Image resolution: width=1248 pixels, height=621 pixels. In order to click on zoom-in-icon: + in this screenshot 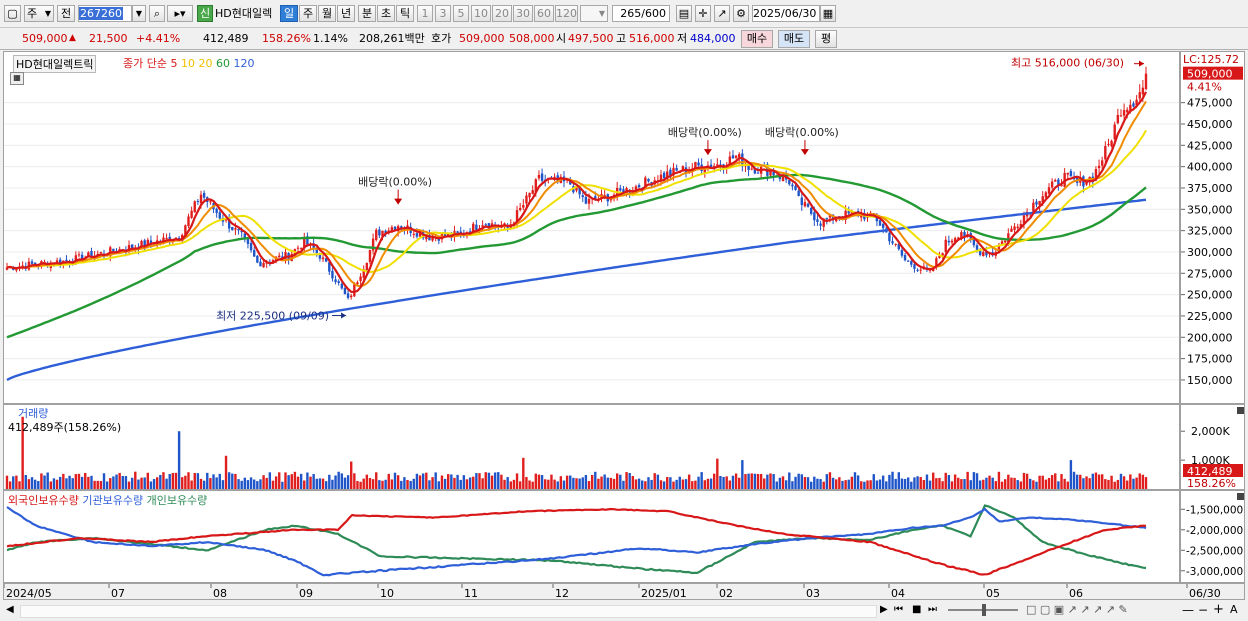, I will do `click(1218, 609)`.